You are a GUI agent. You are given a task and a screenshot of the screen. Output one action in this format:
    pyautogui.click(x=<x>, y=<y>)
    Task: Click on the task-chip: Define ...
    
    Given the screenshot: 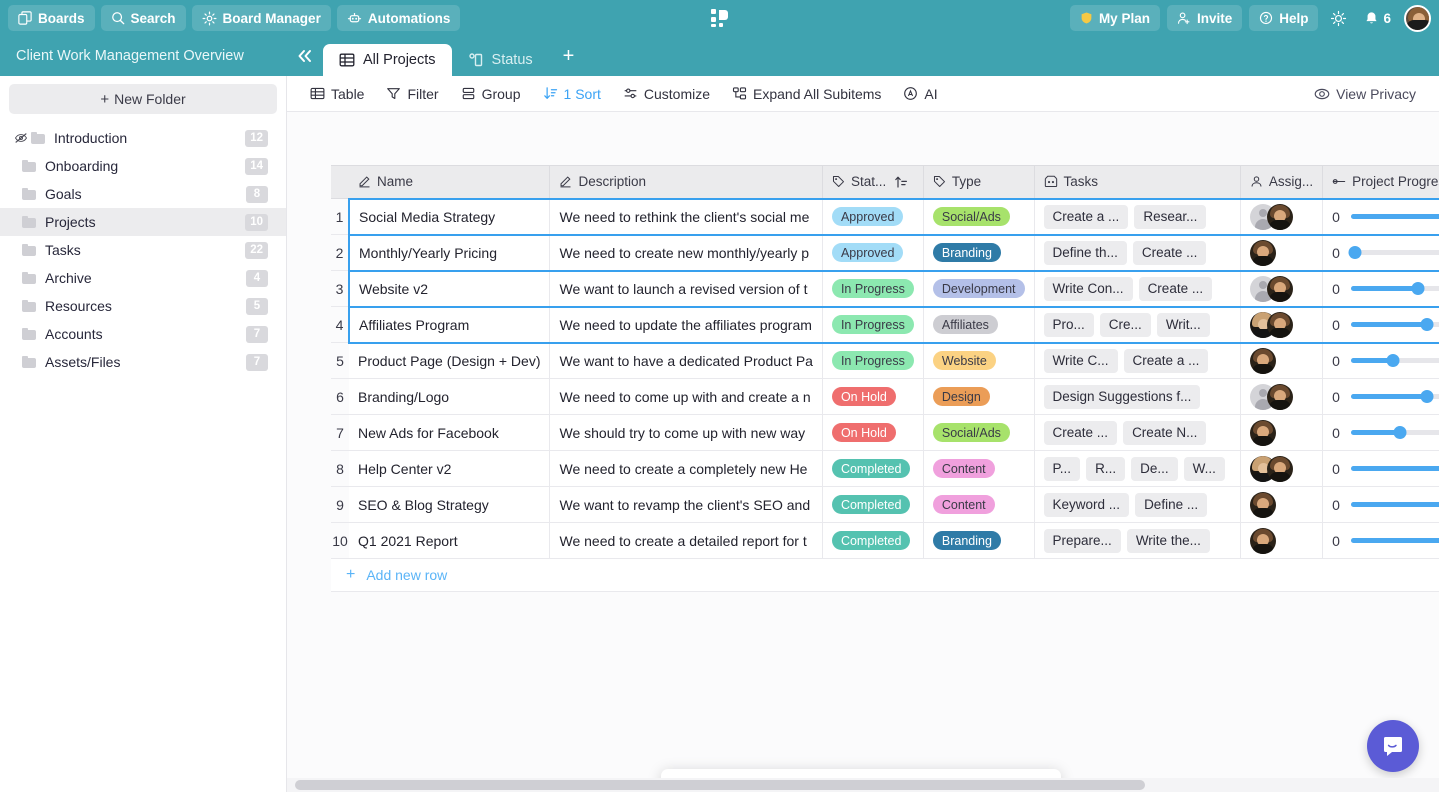 What is the action you would take?
    pyautogui.click(x=1171, y=504)
    